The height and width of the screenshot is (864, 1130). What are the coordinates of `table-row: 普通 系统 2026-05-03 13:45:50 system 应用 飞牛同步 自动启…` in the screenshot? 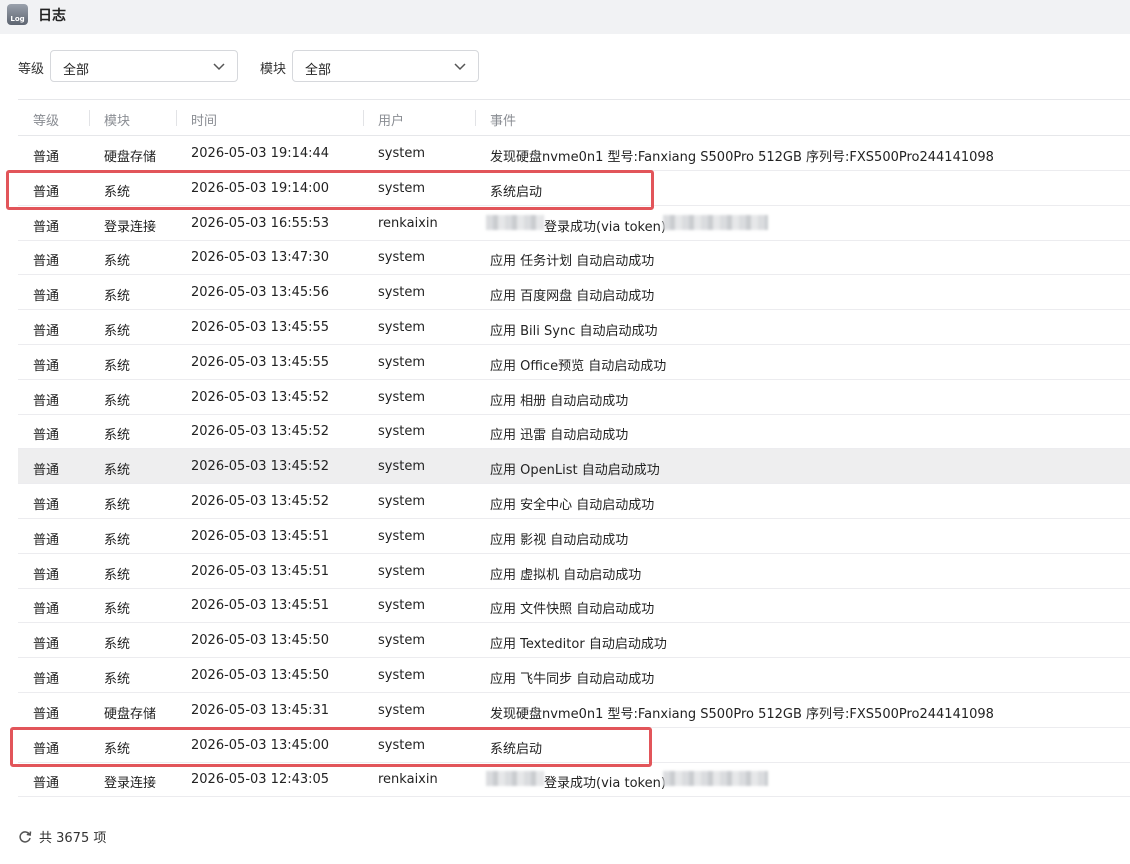 It's located at (574, 675).